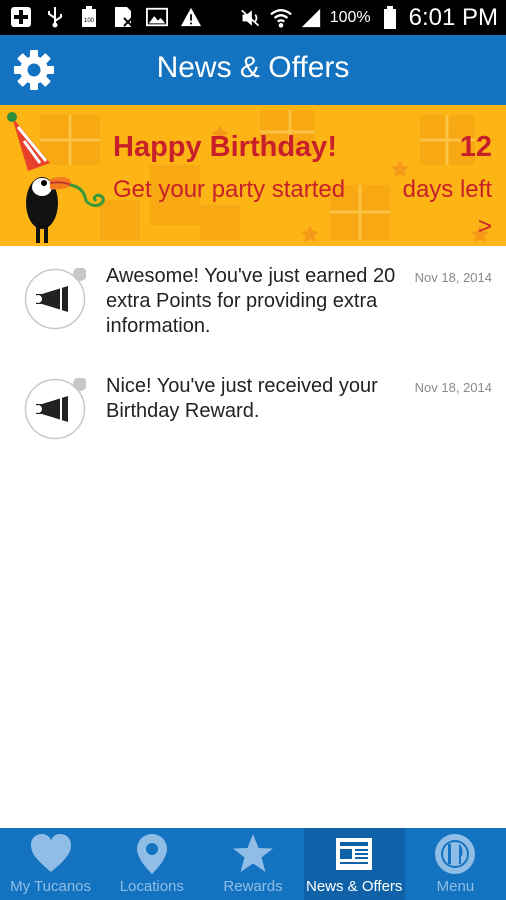 The image size is (506, 900). What do you see at coordinates (447, 189) in the screenshot?
I see `days-left-label: days left` at bounding box center [447, 189].